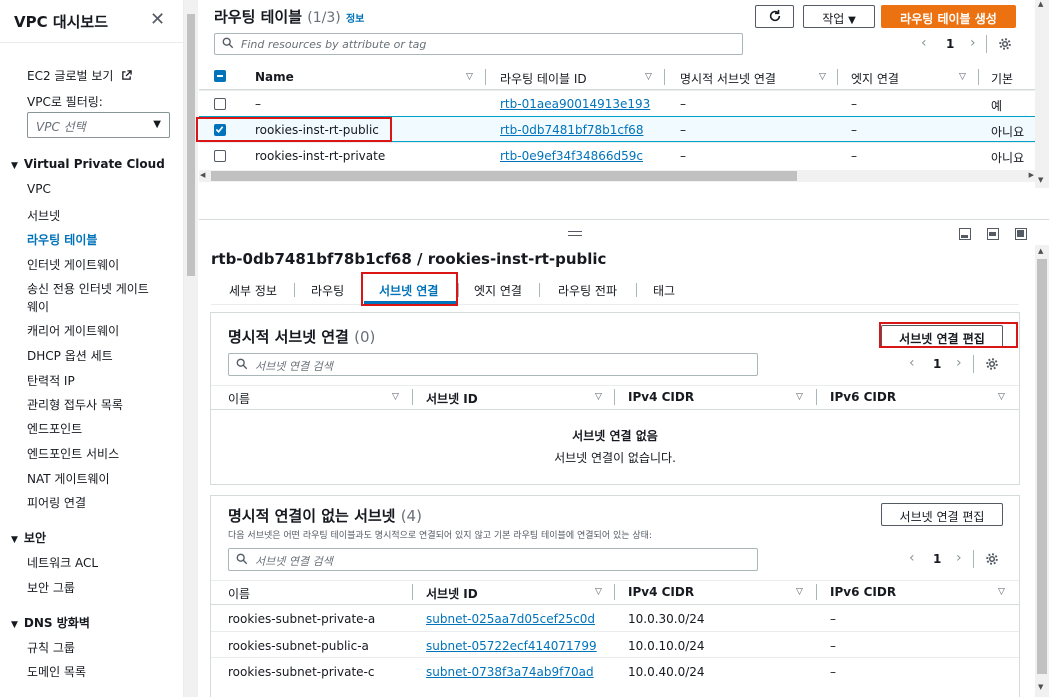  Describe the element at coordinates (355, 19) in the screenshot. I see `info-link: 정보` at that location.